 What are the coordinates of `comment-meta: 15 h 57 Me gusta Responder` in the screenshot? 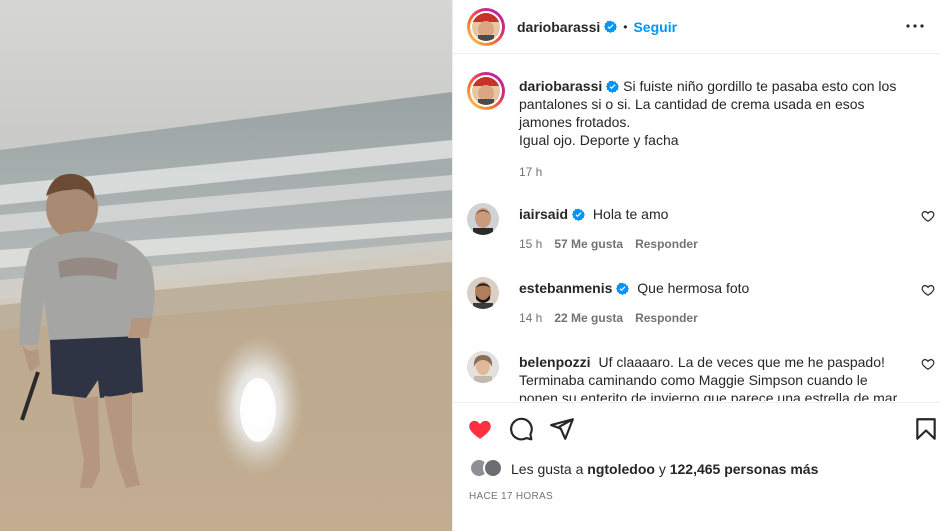 It's located at (608, 244).